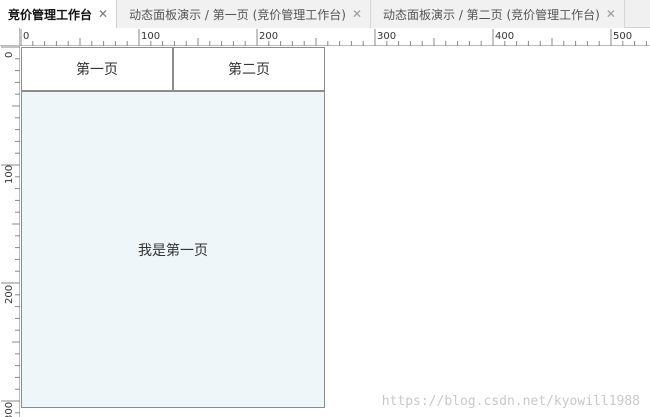 The image size is (650, 417). Describe the element at coordinates (249, 69) in the screenshot. I see `page-two-button: 第二页` at that location.